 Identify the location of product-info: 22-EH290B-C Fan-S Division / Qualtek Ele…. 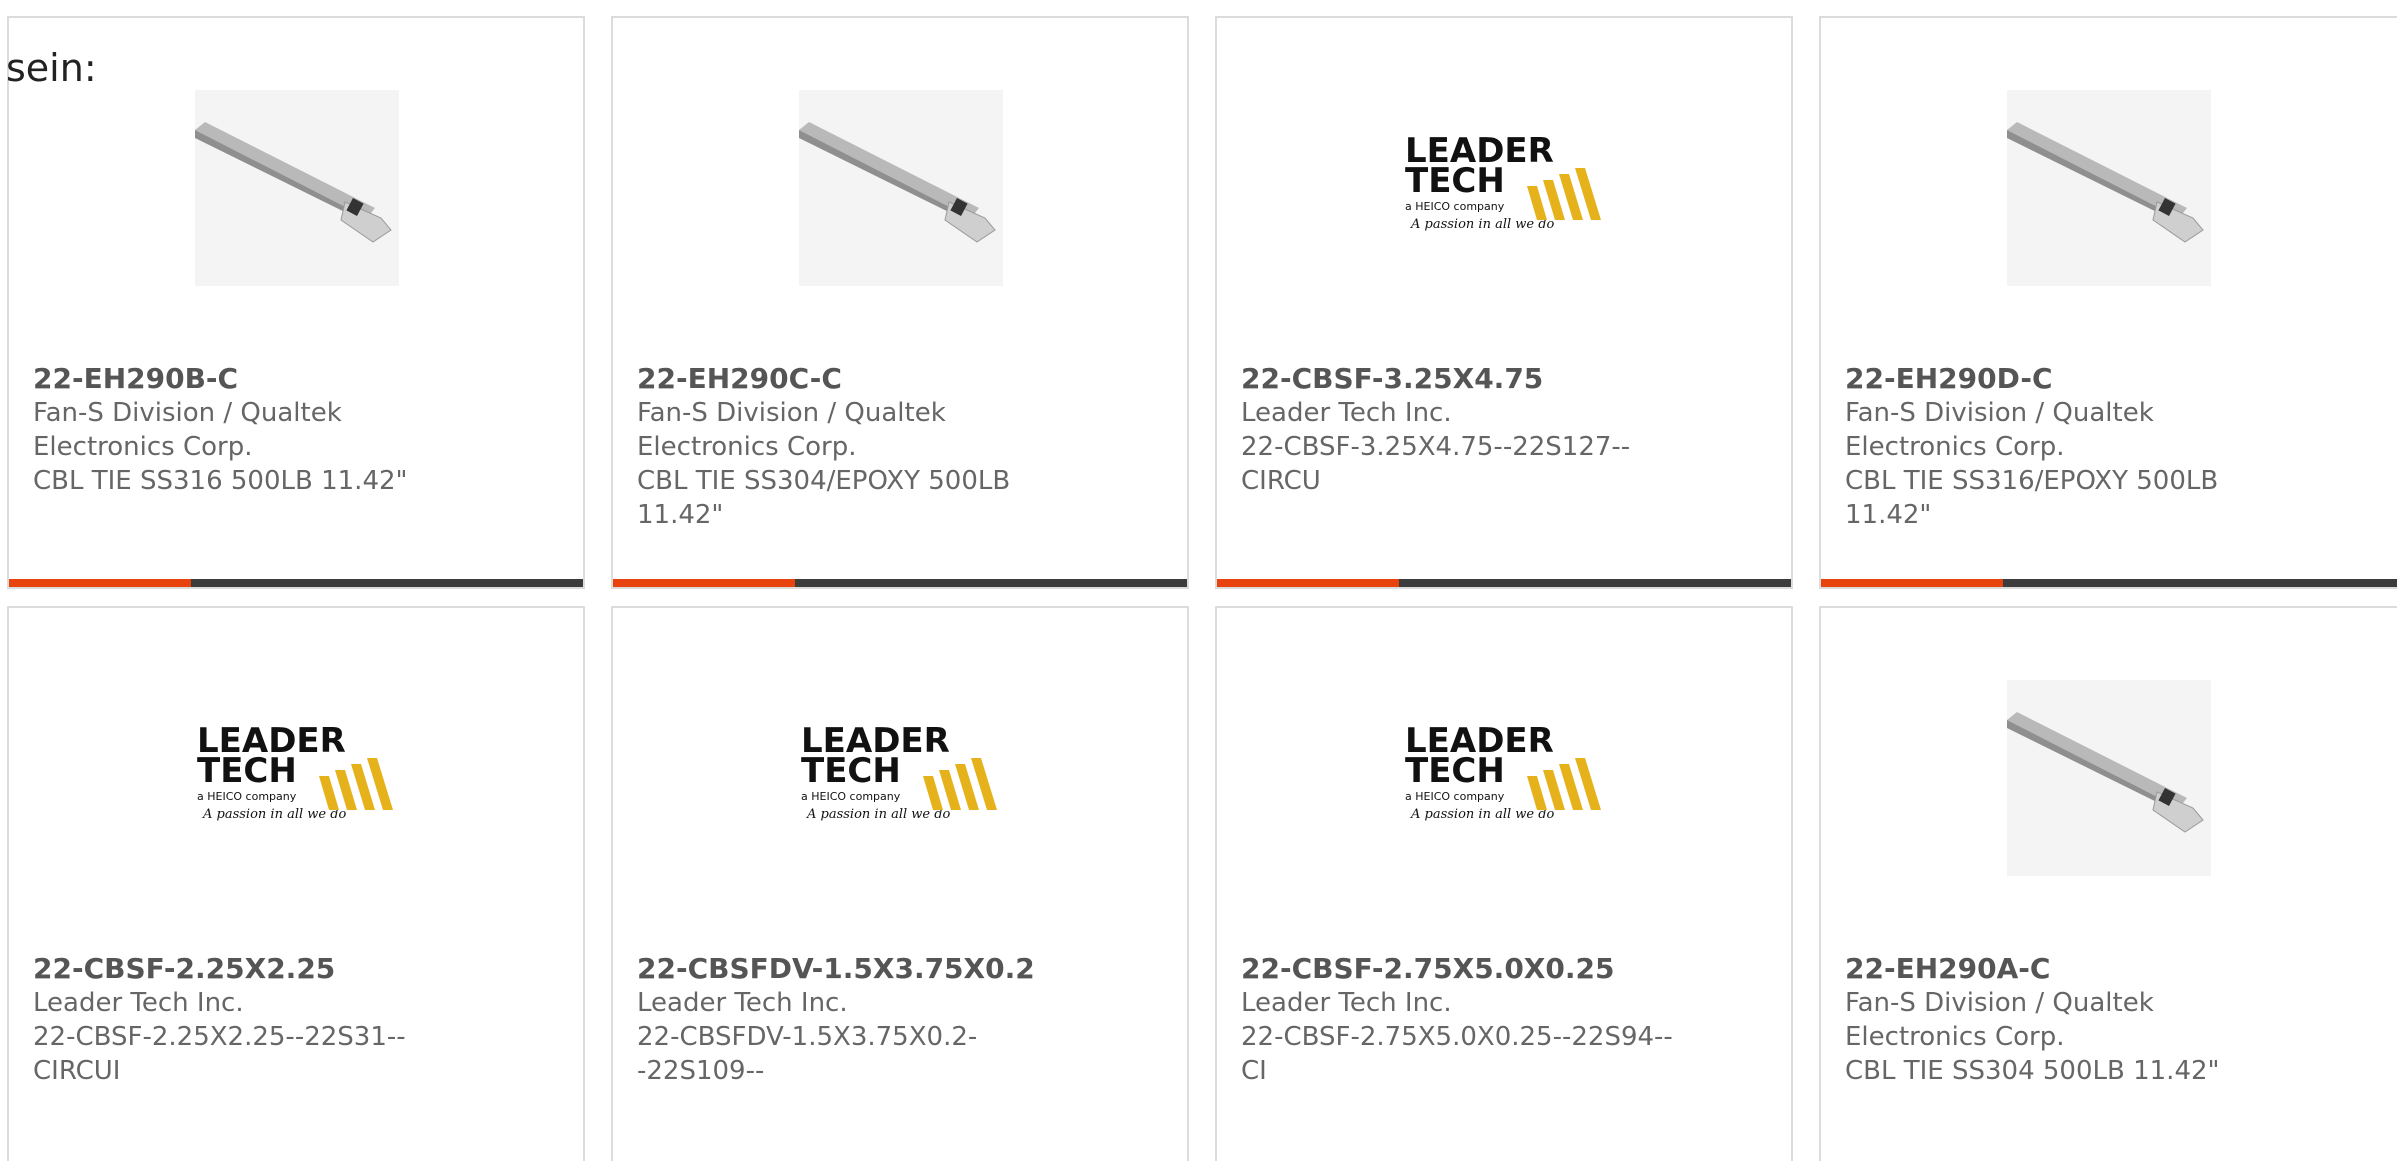
(253, 430).